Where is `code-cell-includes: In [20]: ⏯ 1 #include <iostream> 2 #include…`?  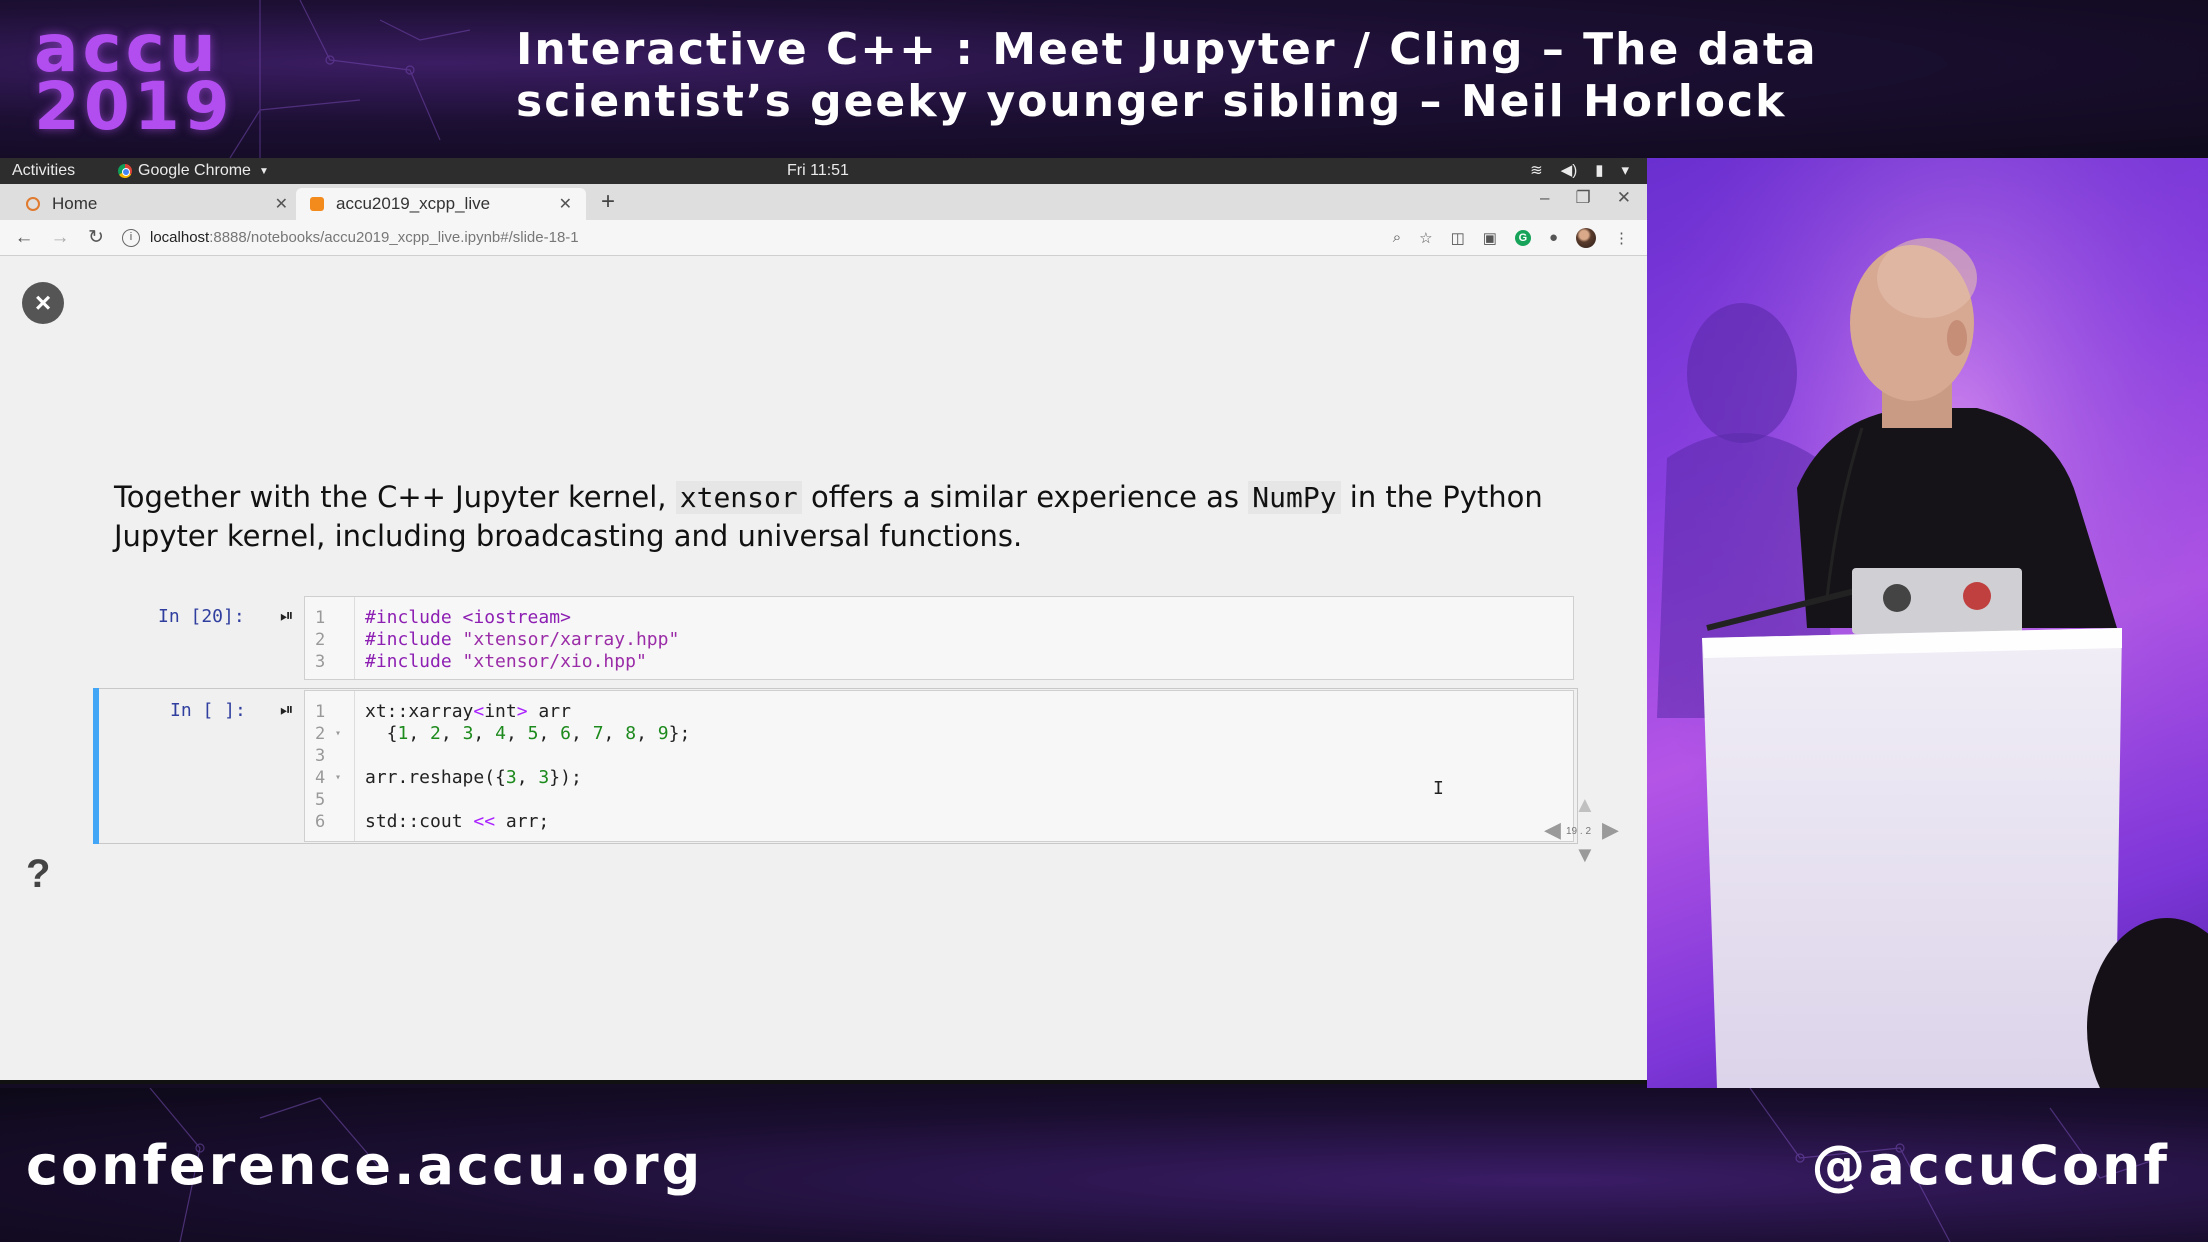 code-cell-includes: In [20]: ⏯ 1 #include <iostream> 2 #include… is located at coordinates (836, 638).